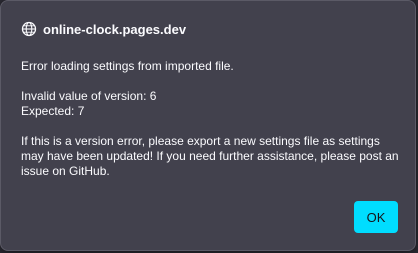 This screenshot has width=418, height=253. What do you see at coordinates (115, 29) in the screenshot?
I see `dialog-origin: online-clock.pages.dev` at bounding box center [115, 29].